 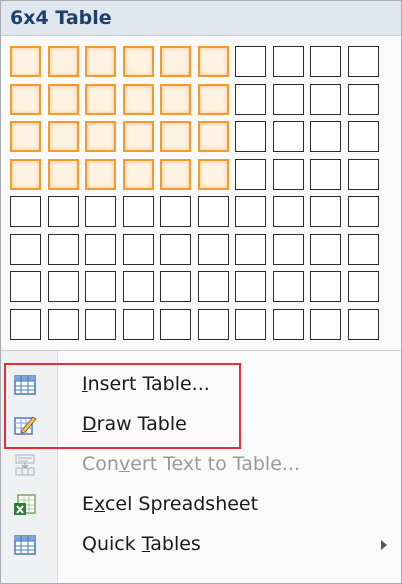 What do you see at coordinates (141, 544) in the screenshot?
I see `menu-item-label: Quick Tables` at bounding box center [141, 544].